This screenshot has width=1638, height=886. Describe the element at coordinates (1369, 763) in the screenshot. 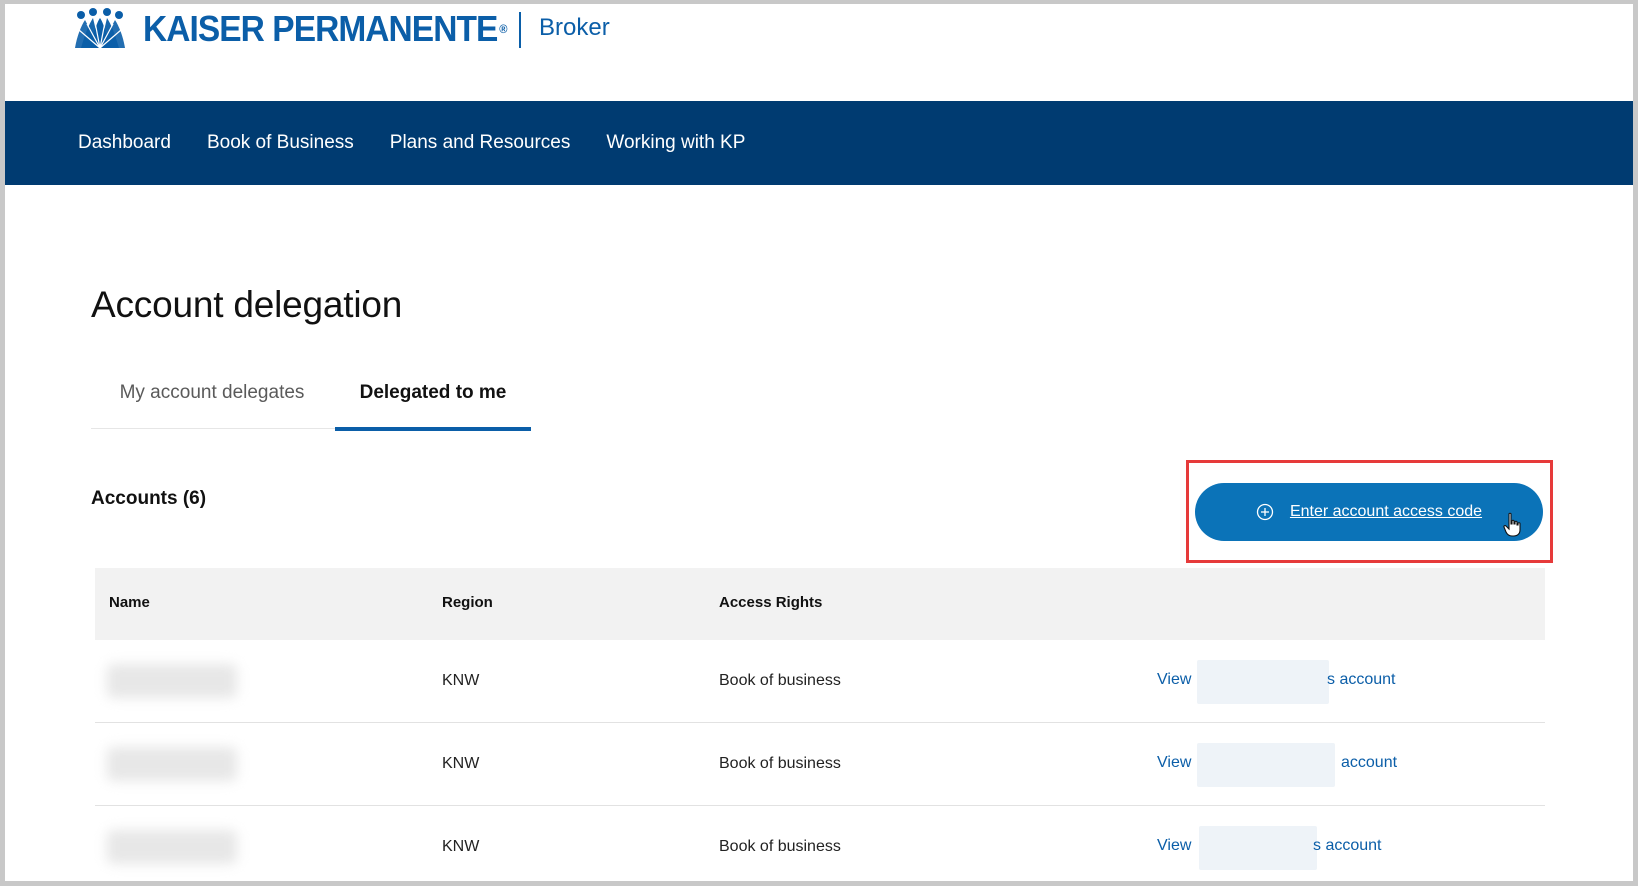

I see `account-link-suffix: account` at that location.